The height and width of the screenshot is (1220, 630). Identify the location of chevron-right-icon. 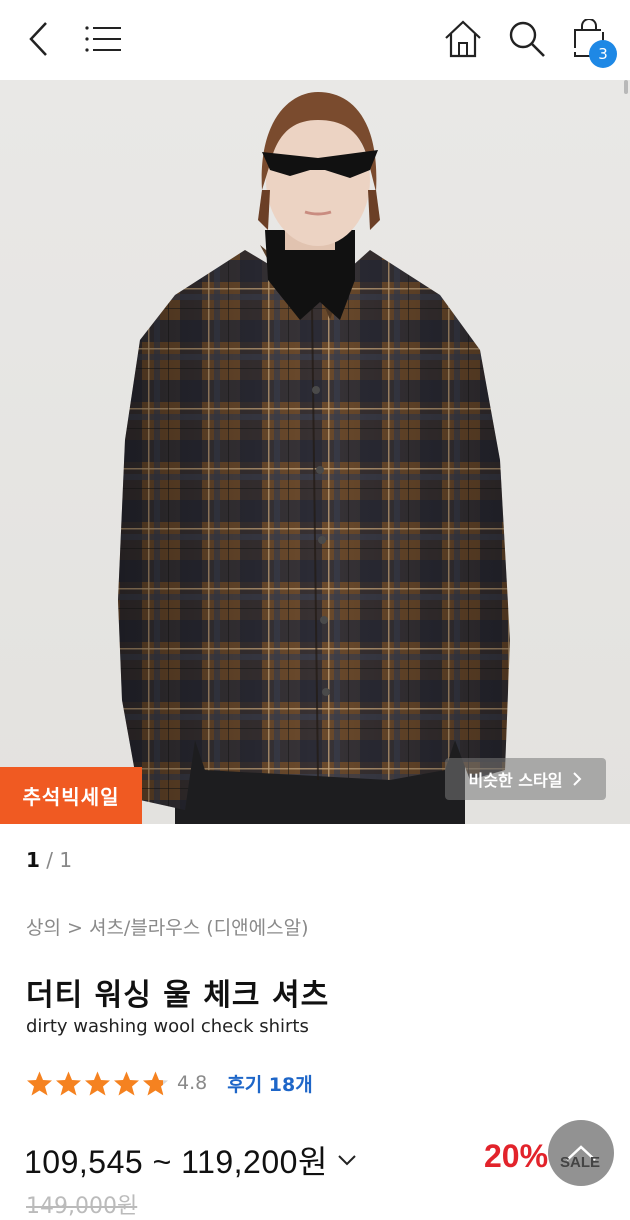
(577, 779).